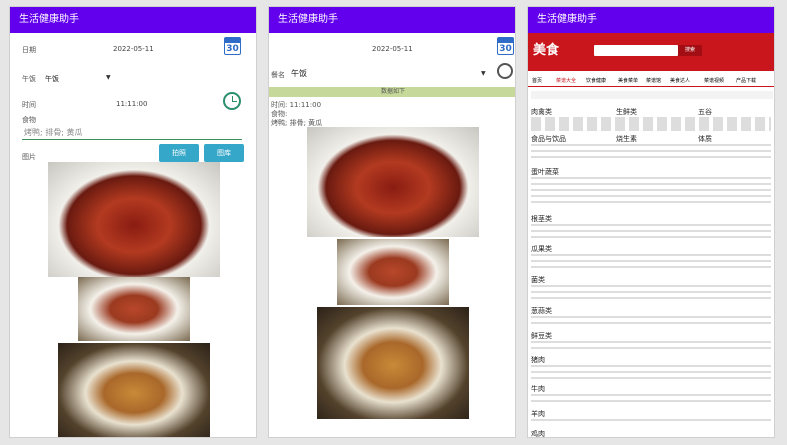 The height and width of the screenshot is (445, 787). What do you see at coordinates (392, 92) in the screenshot?
I see `result-banner: 数据如下` at bounding box center [392, 92].